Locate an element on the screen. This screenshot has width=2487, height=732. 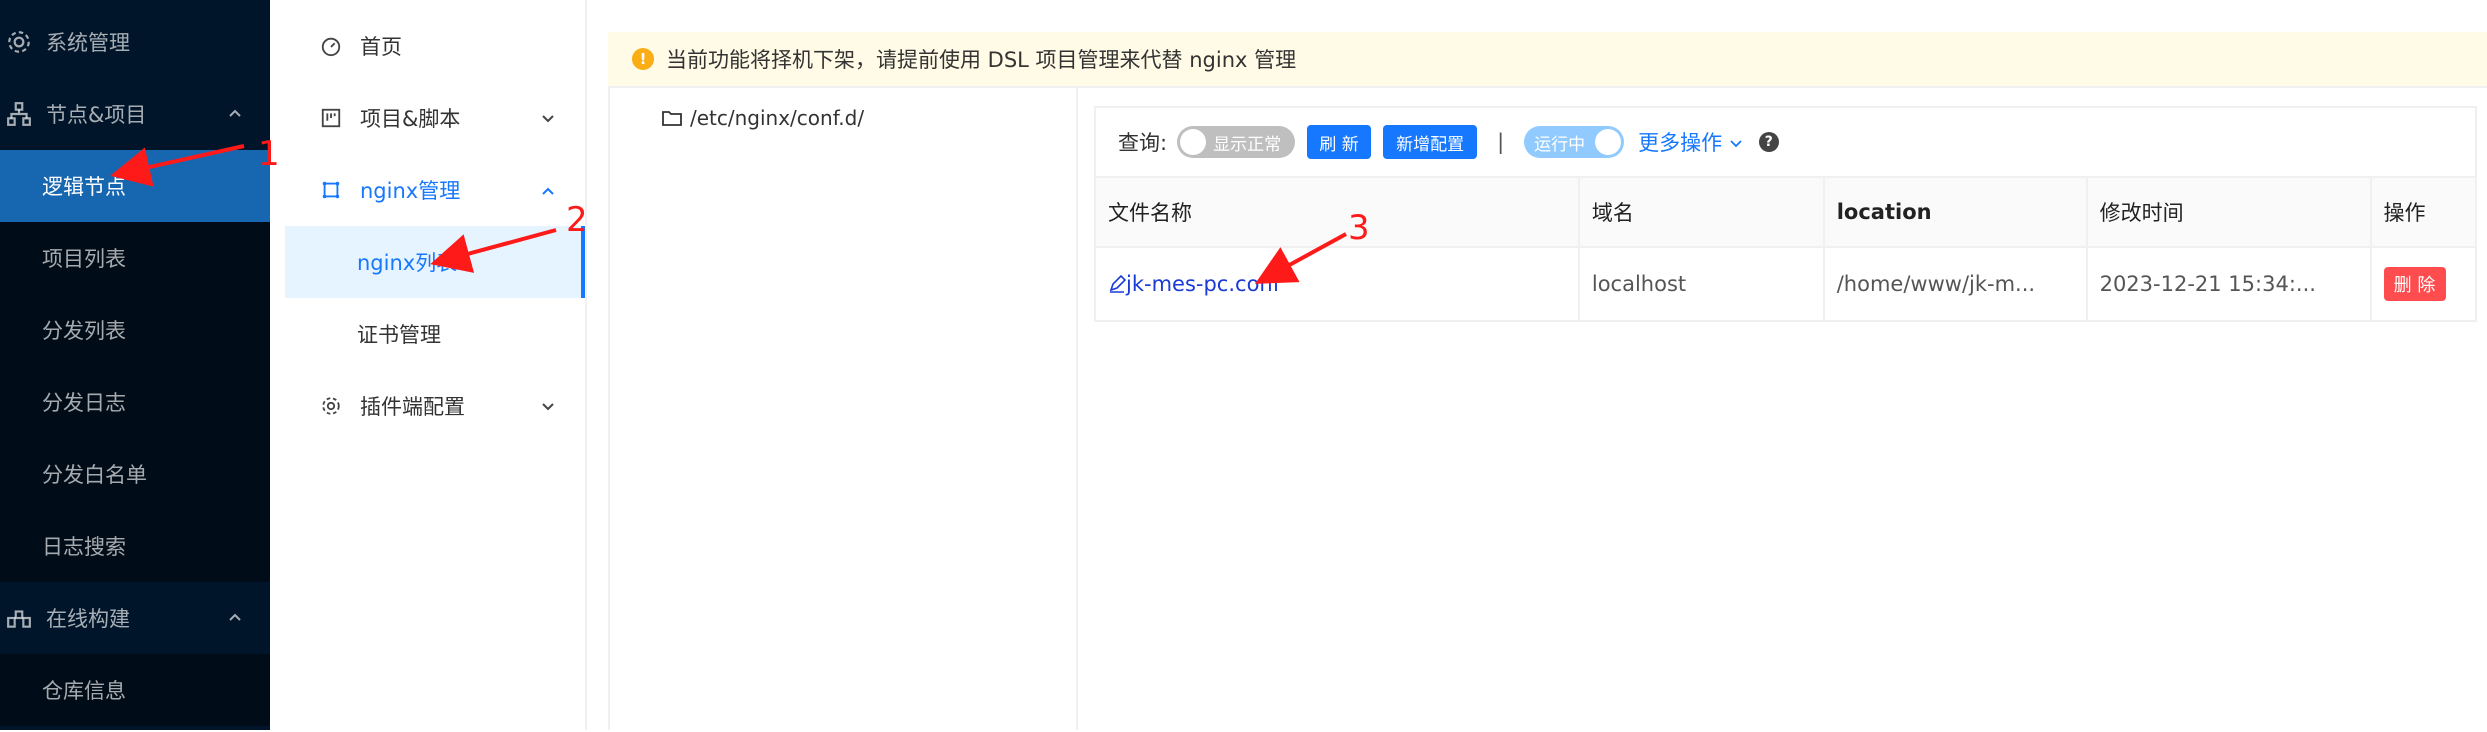
menu-item-project-script: 项目&脚本 is located at coordinates (427, 118).